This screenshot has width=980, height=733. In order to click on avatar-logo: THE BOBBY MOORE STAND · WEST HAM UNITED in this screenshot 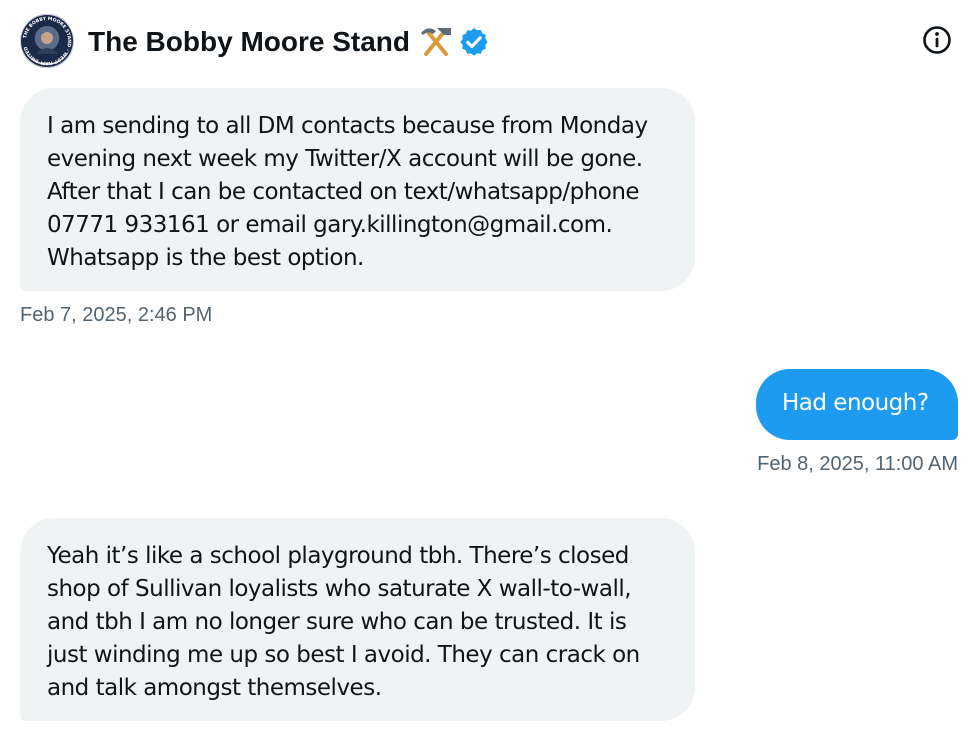, I will do `click(47, 41)`.